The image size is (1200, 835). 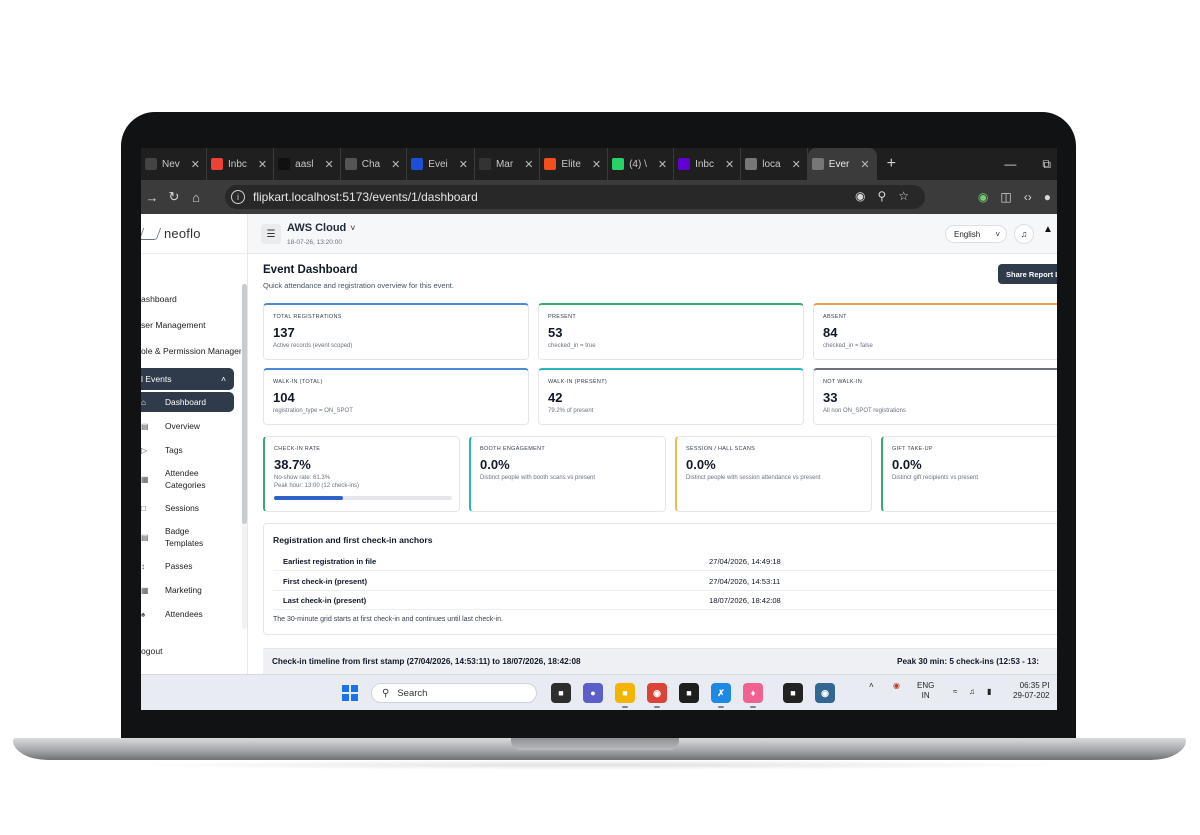 What do you see at coordinates (793, 693) in the screenshot?
I see `app-badge-icon: ■` at bounding box center [793, 693].